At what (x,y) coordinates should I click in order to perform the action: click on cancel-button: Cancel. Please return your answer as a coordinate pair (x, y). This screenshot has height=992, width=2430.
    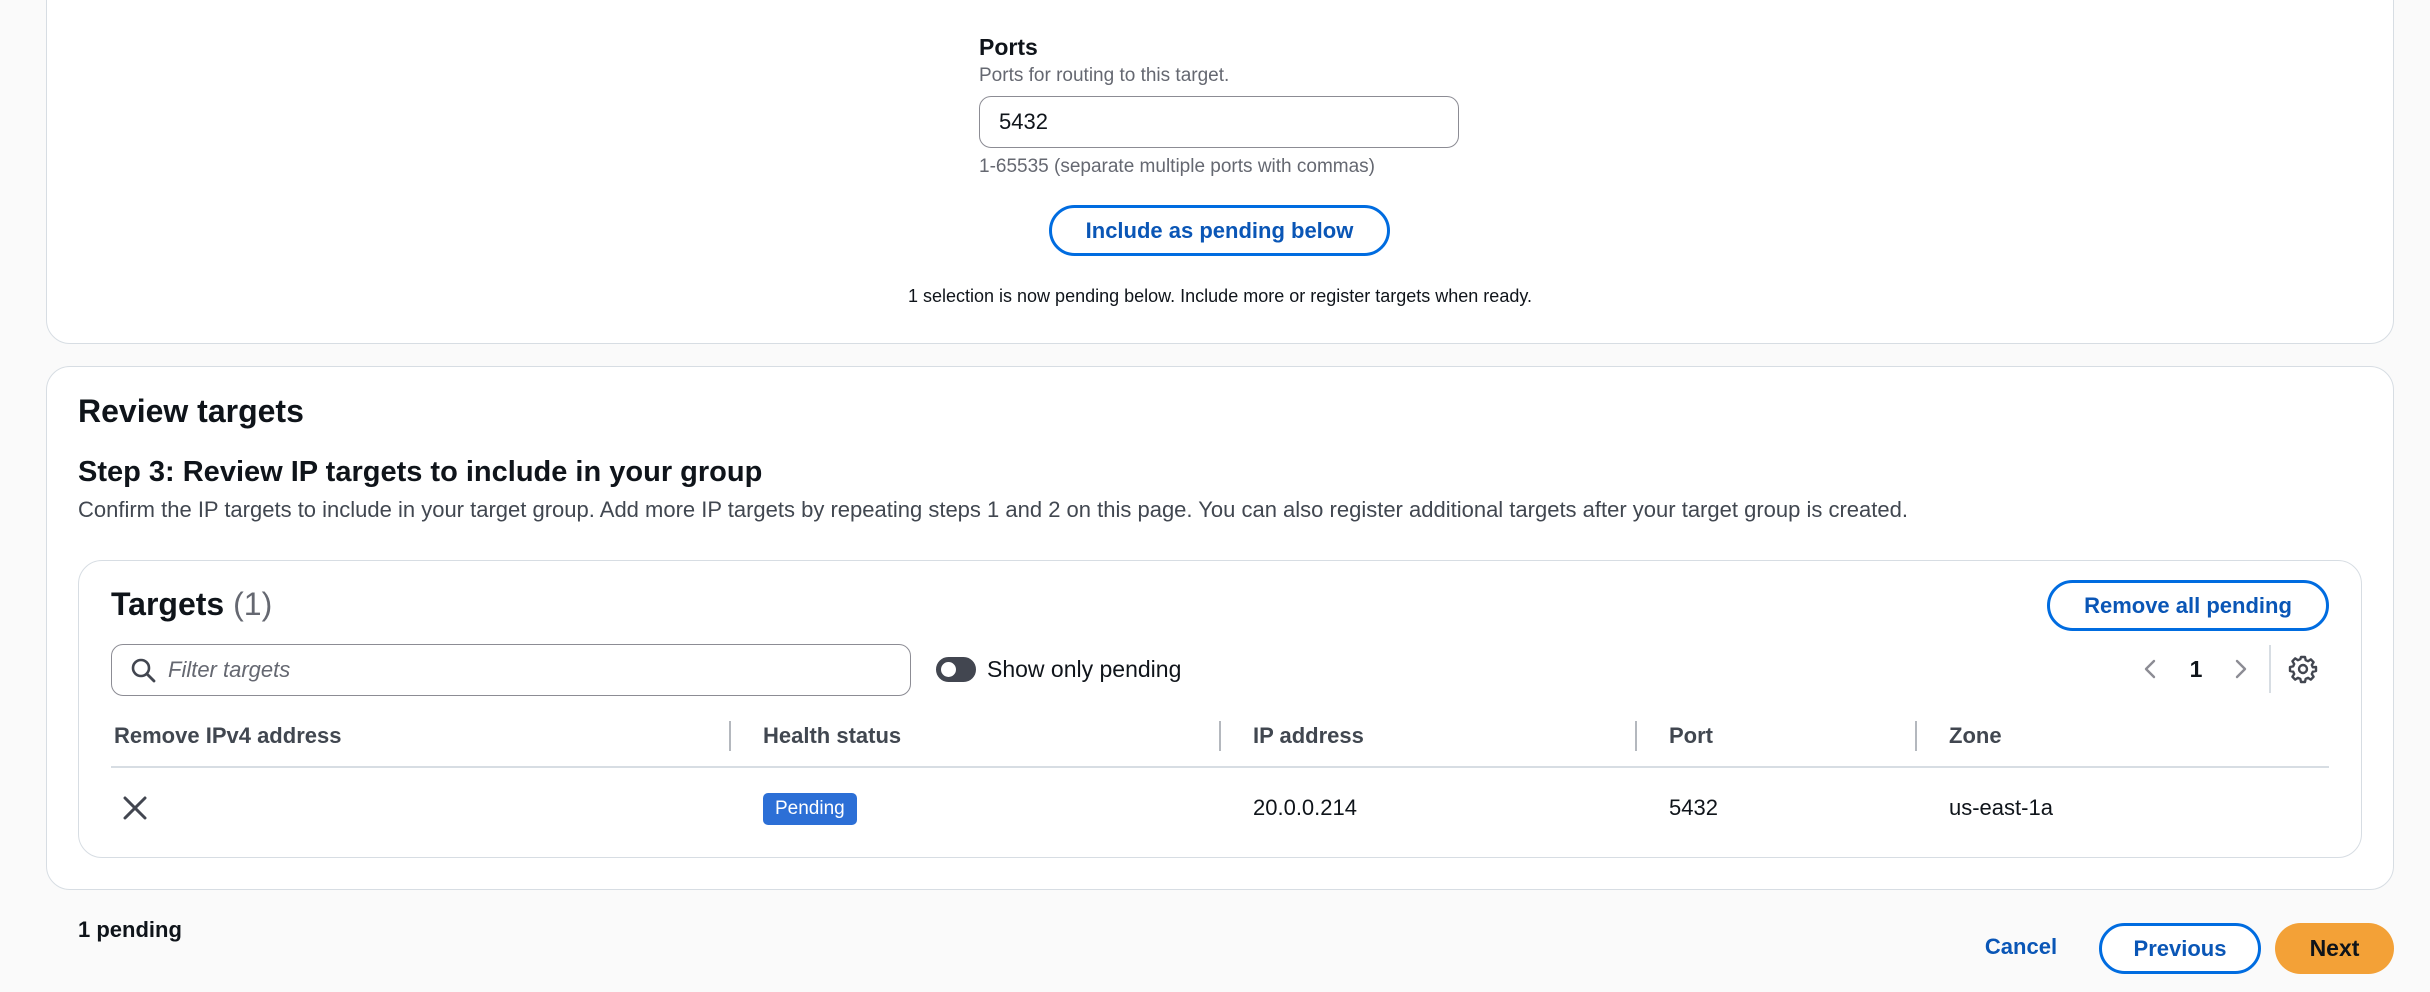
    Looking at the image, I should click on (2021, 947).